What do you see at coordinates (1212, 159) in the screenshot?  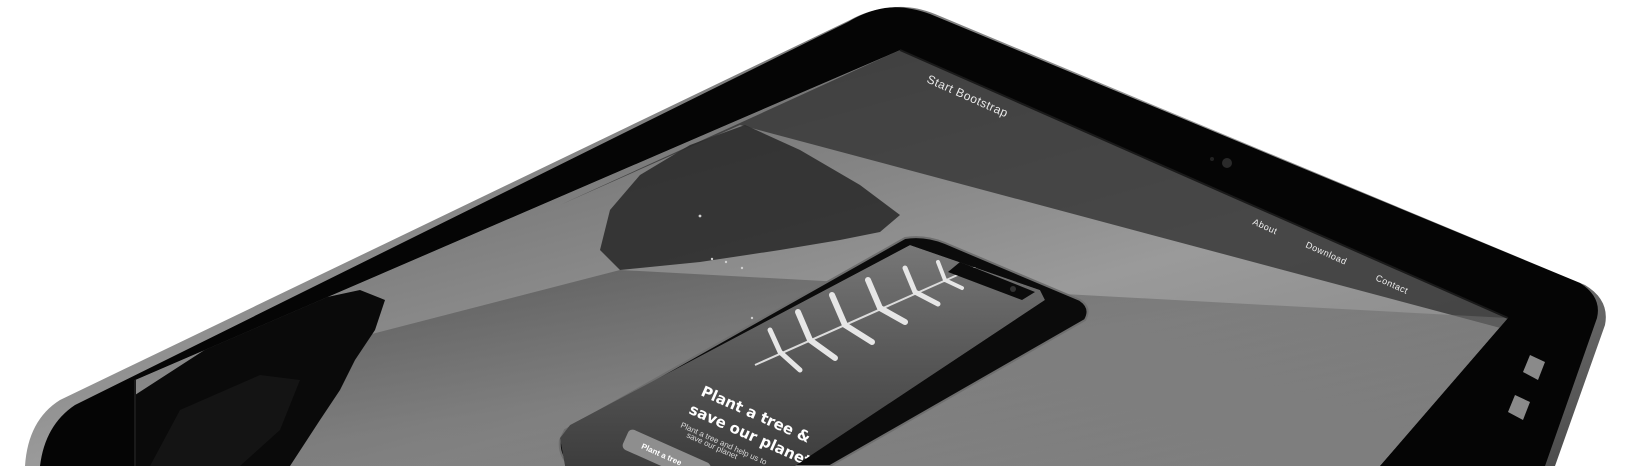 I see `sensor-dot-icon` at bounding box center [1212, 159].